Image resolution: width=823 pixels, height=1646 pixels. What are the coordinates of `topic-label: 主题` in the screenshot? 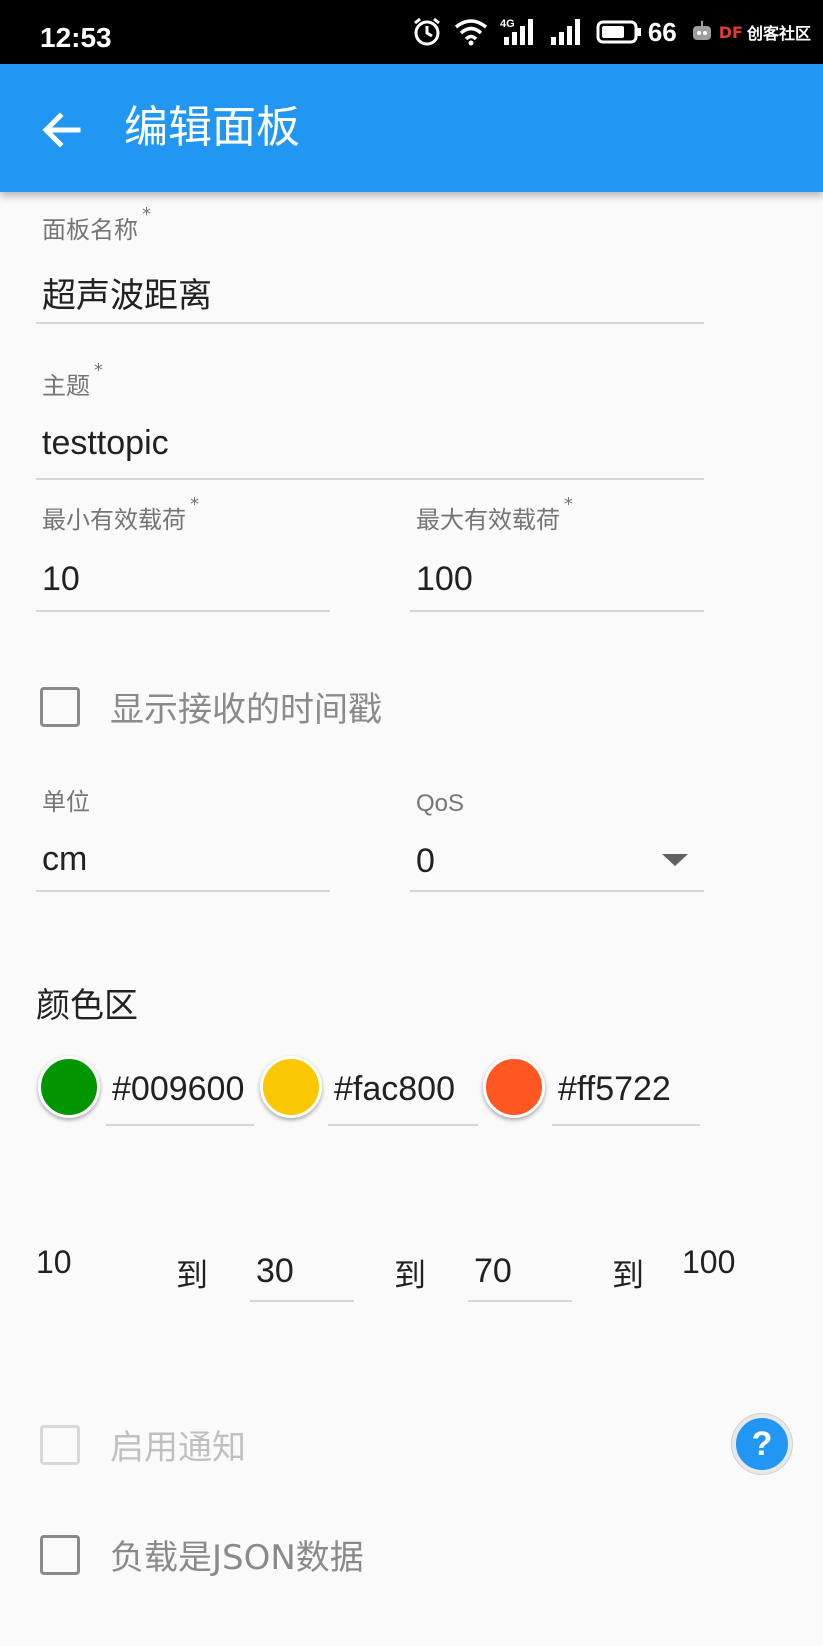 It's located at (66, 386).